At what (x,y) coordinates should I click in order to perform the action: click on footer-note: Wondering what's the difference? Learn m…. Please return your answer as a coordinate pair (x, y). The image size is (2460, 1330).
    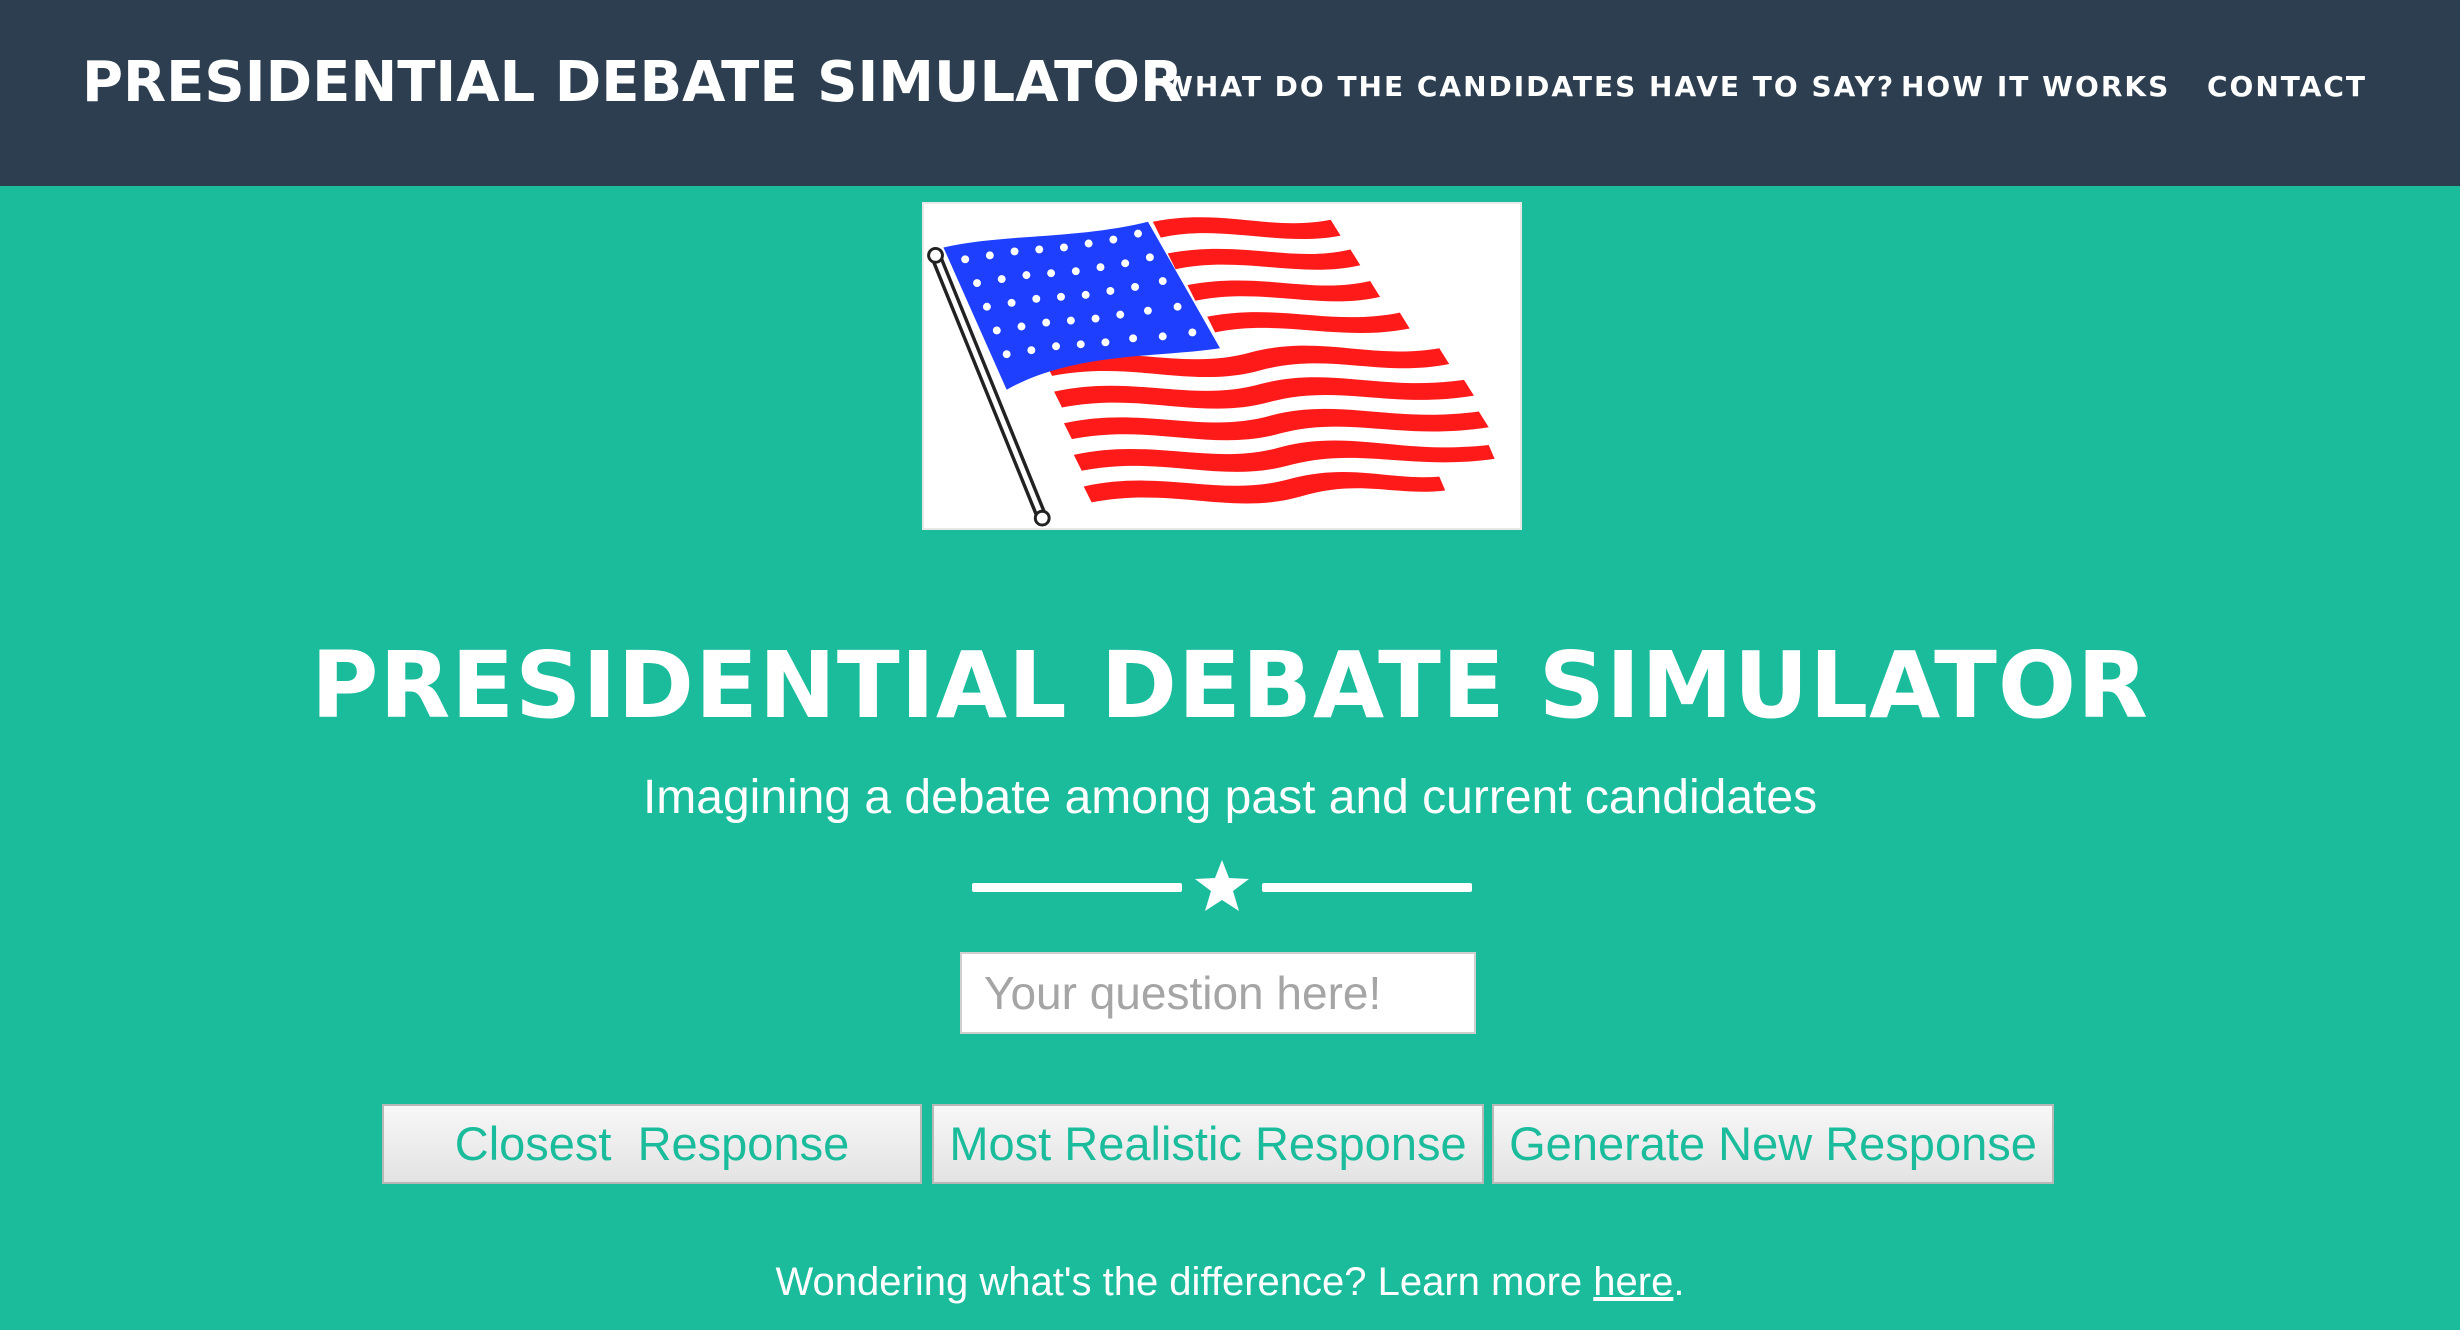
    Looking at the image, I should click on (1230, 1282).